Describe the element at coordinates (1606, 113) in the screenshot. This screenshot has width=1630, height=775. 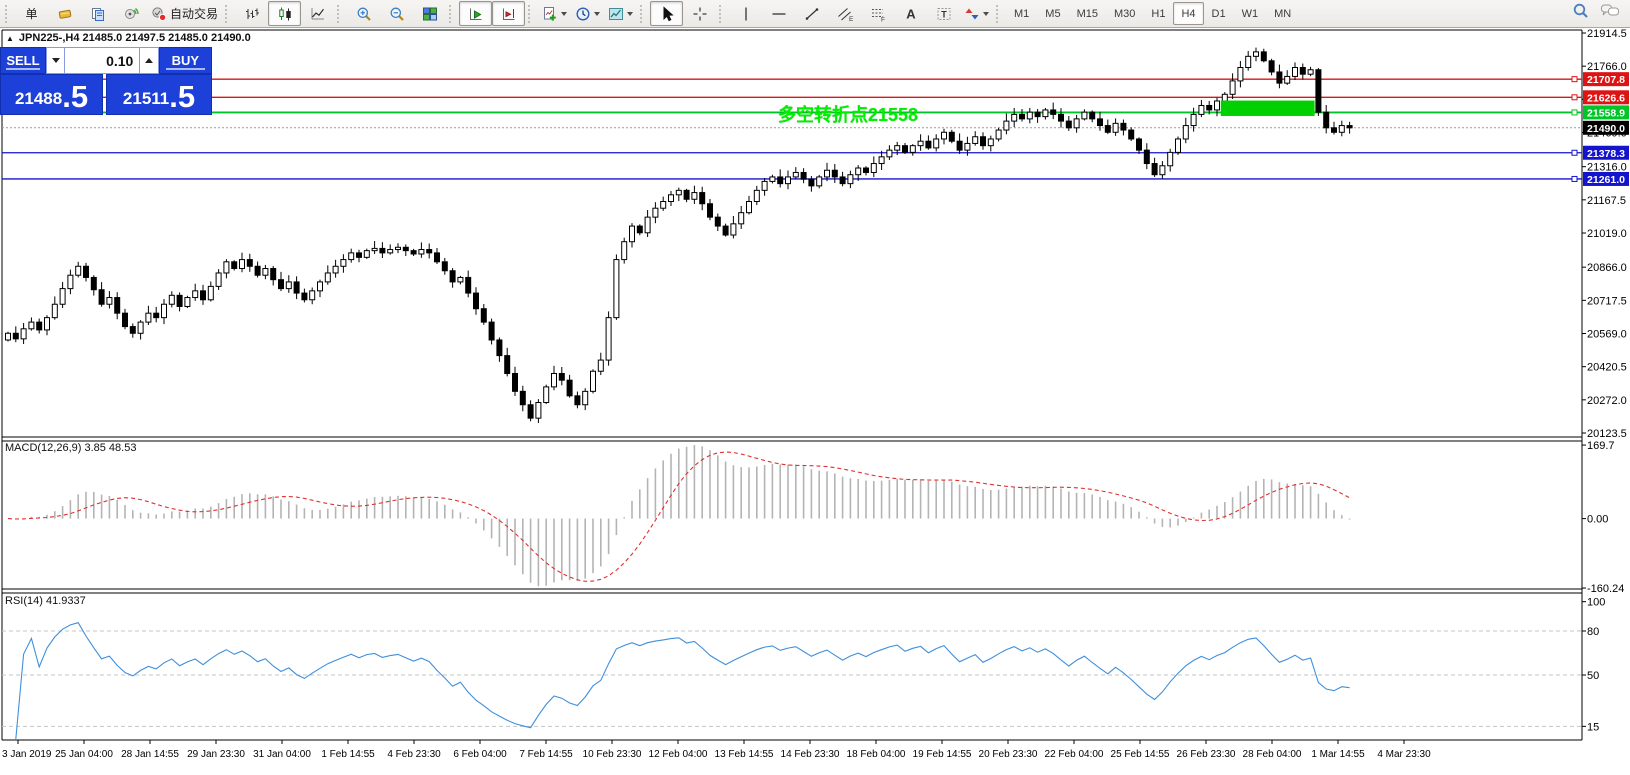
I see `svg-text: 21558.9` at that location.